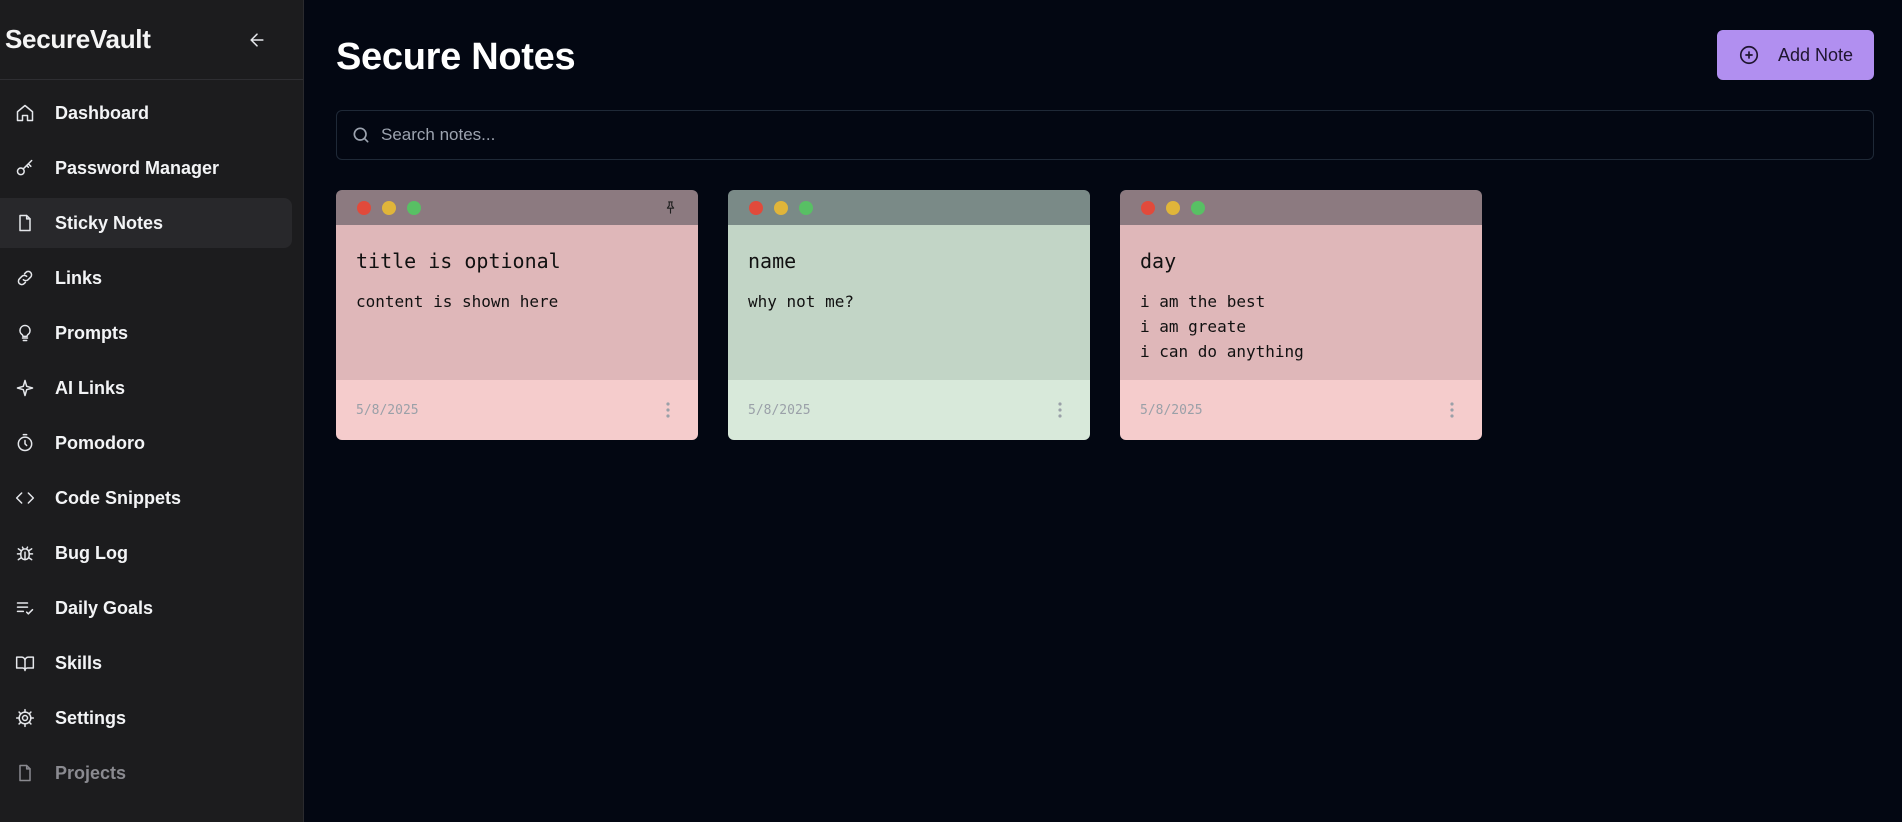 The height and width of the screenshot is (822, 1902). What do you see at coordinates (79, 277) in the screenshot?
I see `sidebar-item-label: Links` at bounding box center [79, 277].